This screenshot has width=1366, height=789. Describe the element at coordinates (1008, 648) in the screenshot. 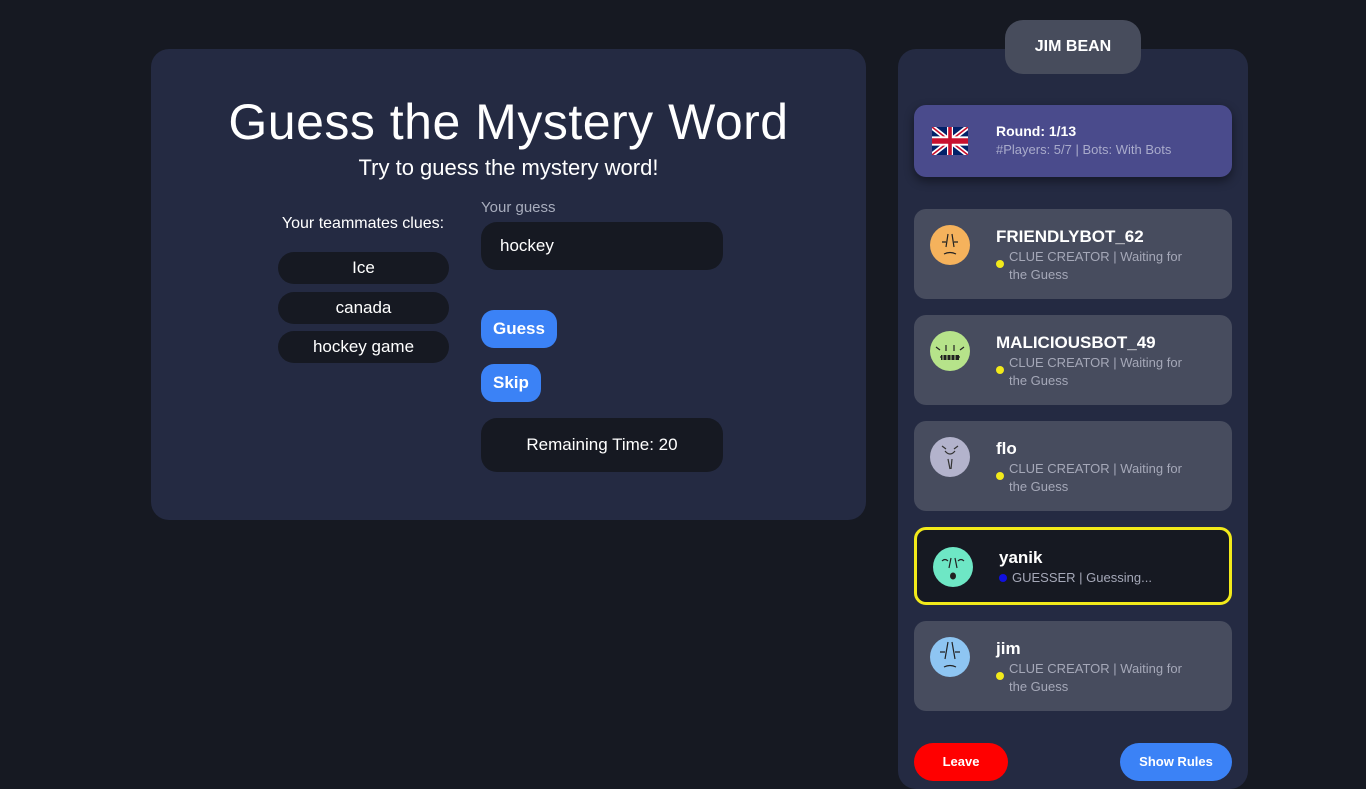

I see `player-name: jim` at that location.